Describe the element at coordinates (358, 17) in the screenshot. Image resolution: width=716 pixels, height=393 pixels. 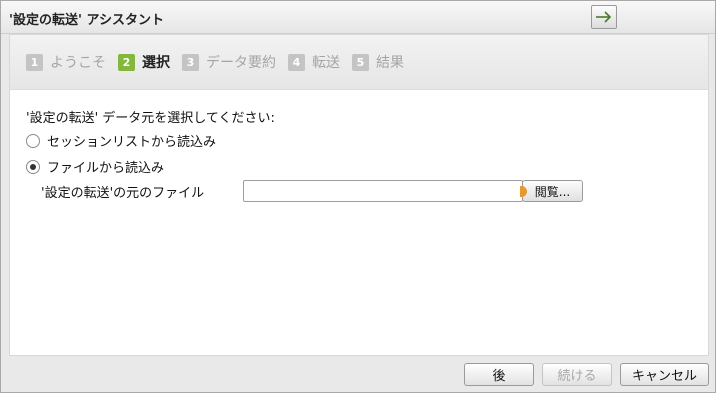
I see `title-bar: '設定の転送' アシスタント` at that location.